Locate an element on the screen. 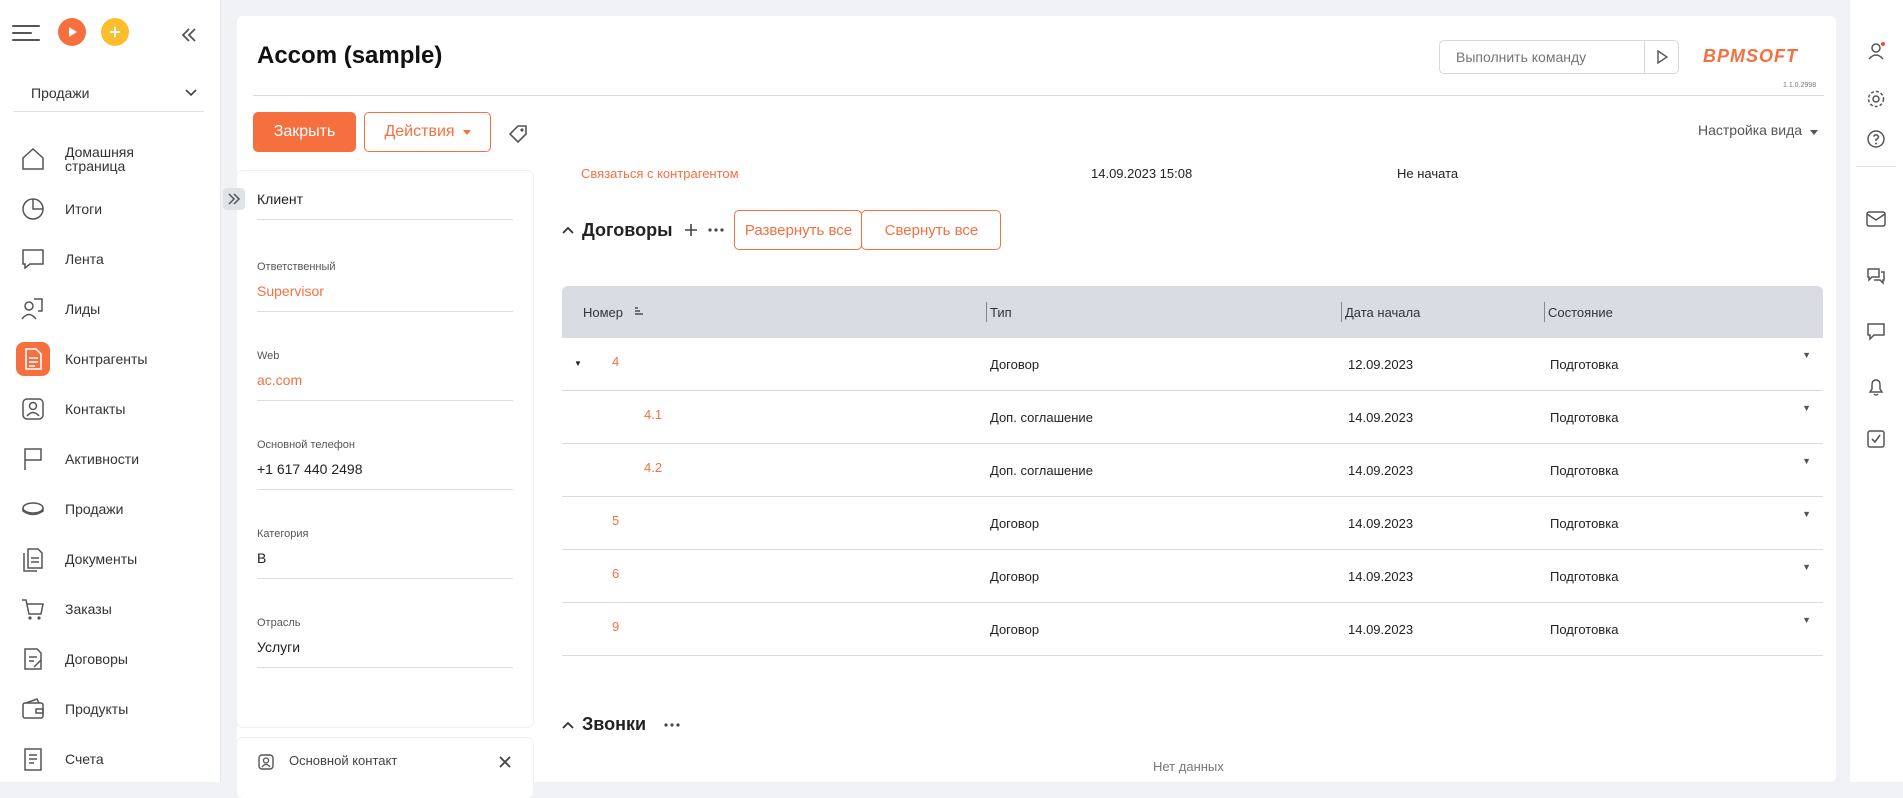 Image resolution: width=1903 pixels, height=798 pixels. contract-number-link: 9 is located at coordinates (615, 626).